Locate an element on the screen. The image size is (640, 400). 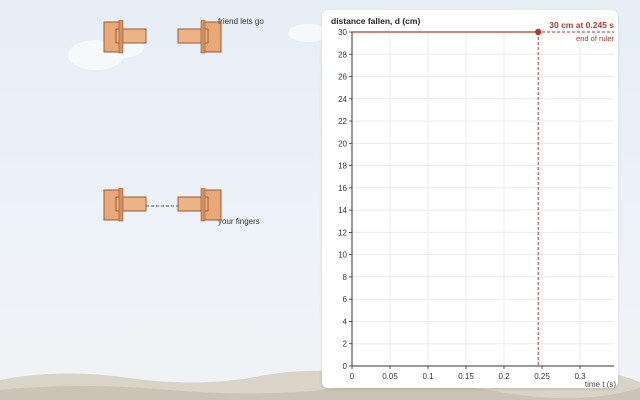
y-tick-label: 4 is located at coordinates (345, 321).